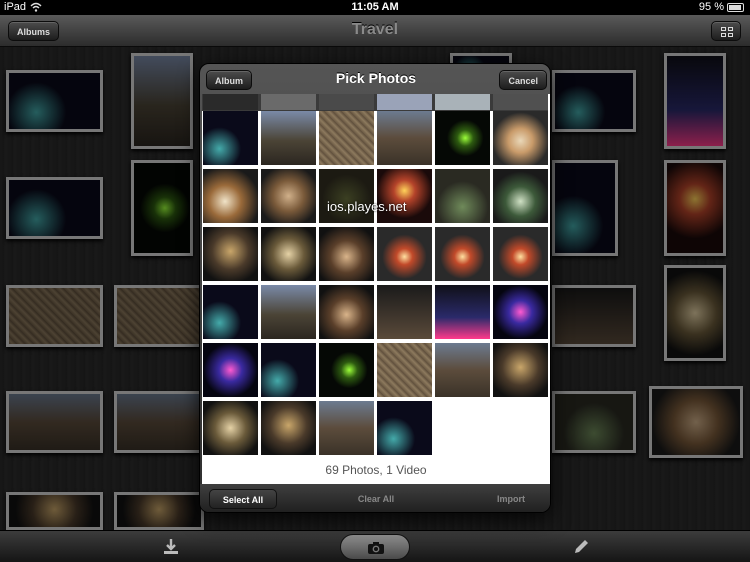  I want to click on download-icon, so click(171, 547).